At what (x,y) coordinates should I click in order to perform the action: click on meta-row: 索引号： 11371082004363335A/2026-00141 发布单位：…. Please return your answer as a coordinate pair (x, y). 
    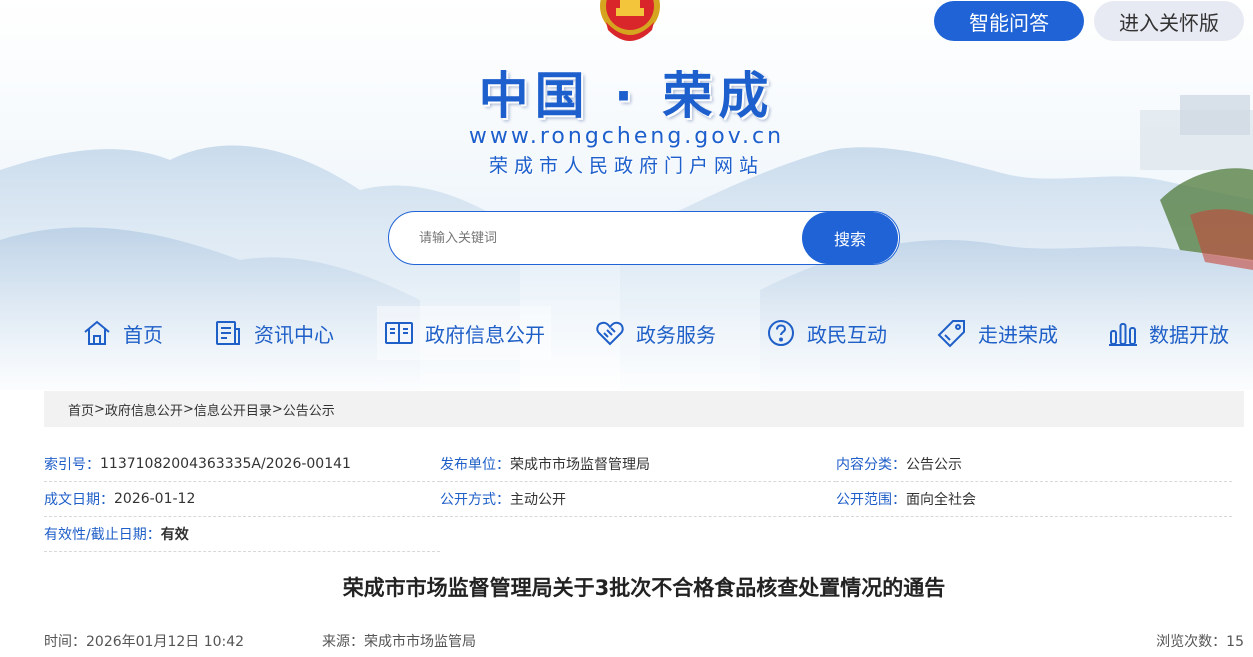
    Looking at the image, I should click on (644, 464).